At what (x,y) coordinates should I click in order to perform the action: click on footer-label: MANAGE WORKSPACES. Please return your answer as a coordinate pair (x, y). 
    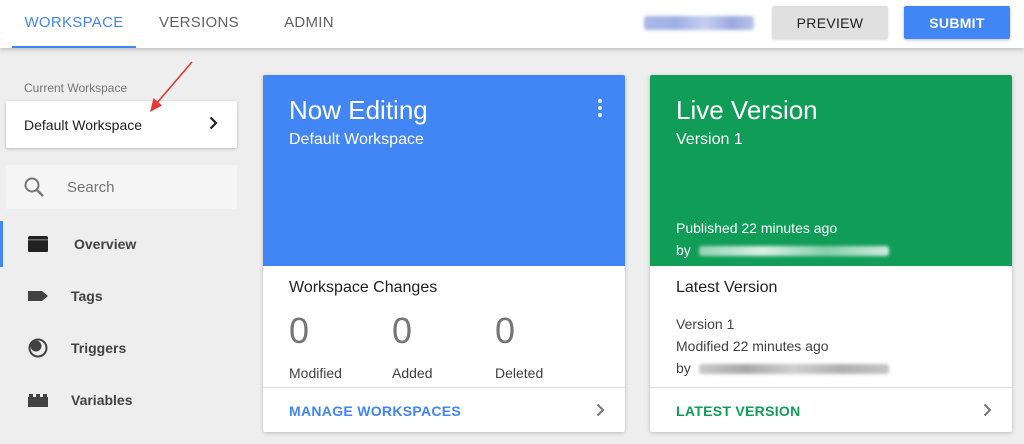
    Looking at the image, I should click on (375, 411).